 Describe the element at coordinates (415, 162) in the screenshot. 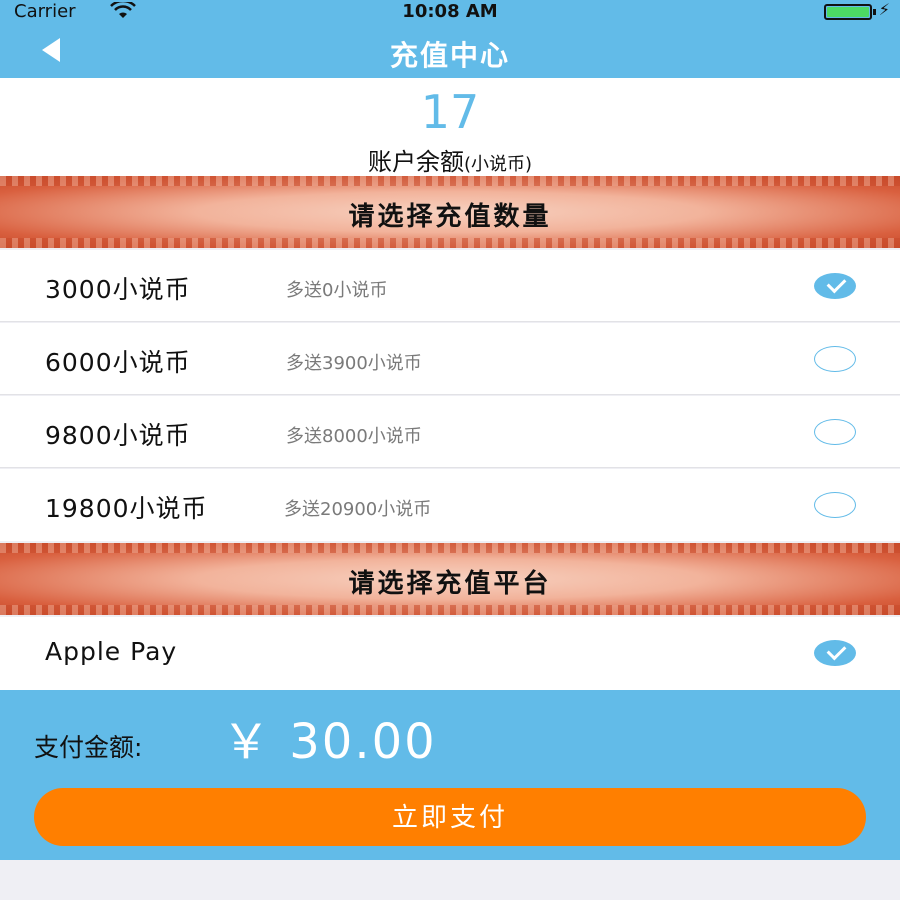

I see `balance-label-text: 账户余额` at that location.